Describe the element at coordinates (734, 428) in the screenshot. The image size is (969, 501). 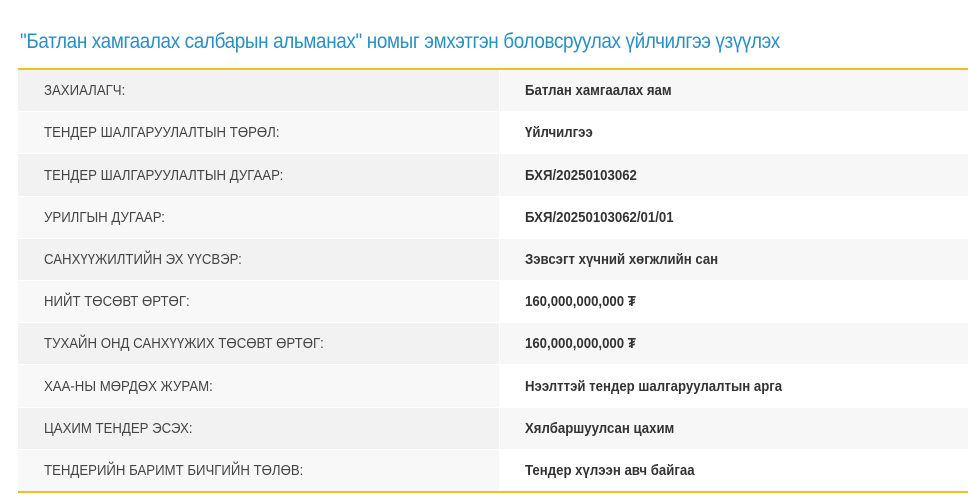
I see `row-value: Хялбаршуулсан цахим` at that location.